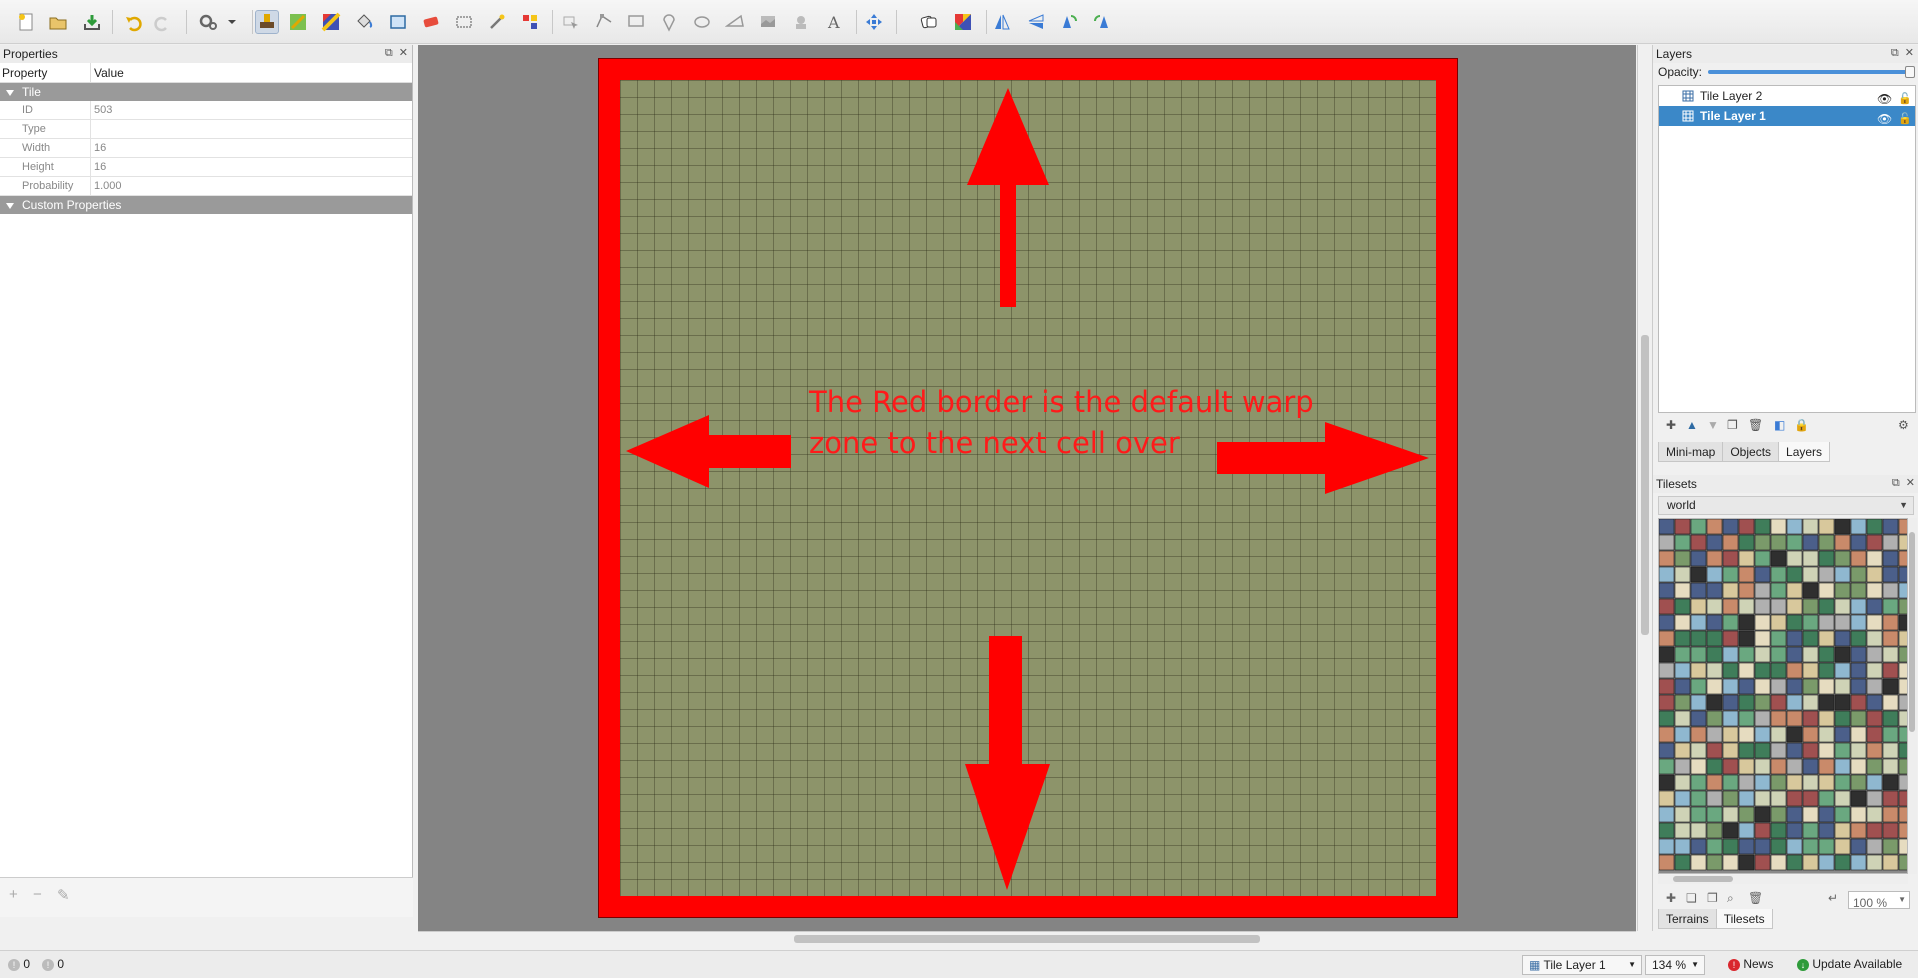 Image resolution: width=1918 pixels, height=978 pixels. I want to click on command-gears-icon, so click(208, 22).